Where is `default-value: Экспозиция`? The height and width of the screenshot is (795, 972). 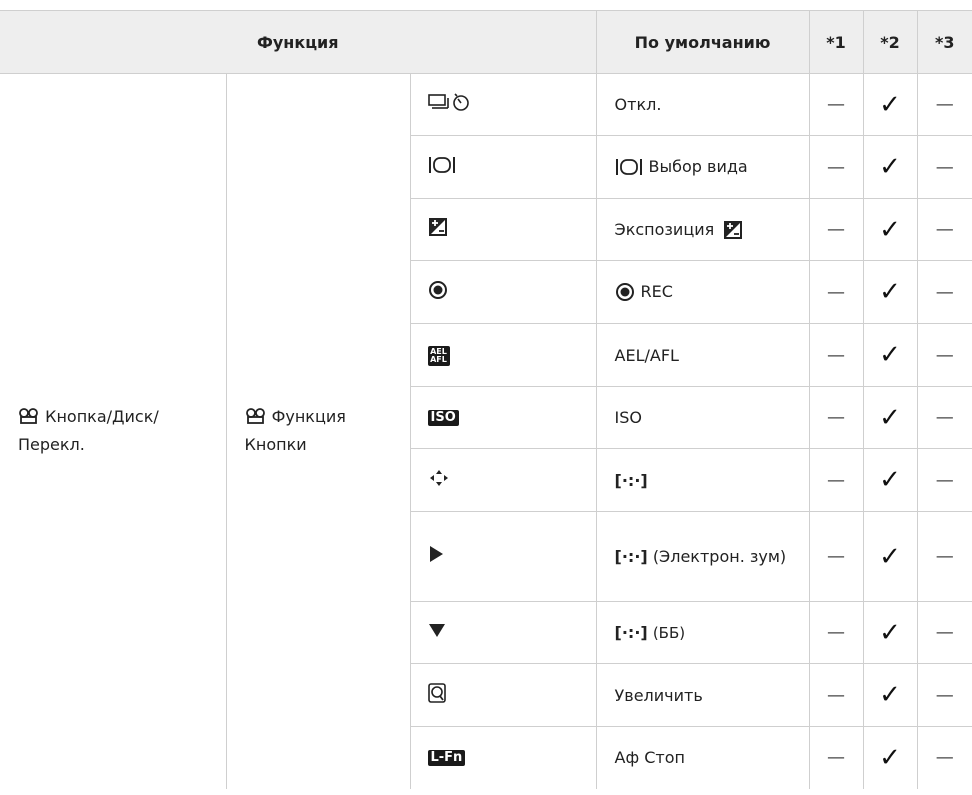 default-value: Экспозиция is located at coordinates (702, 229).